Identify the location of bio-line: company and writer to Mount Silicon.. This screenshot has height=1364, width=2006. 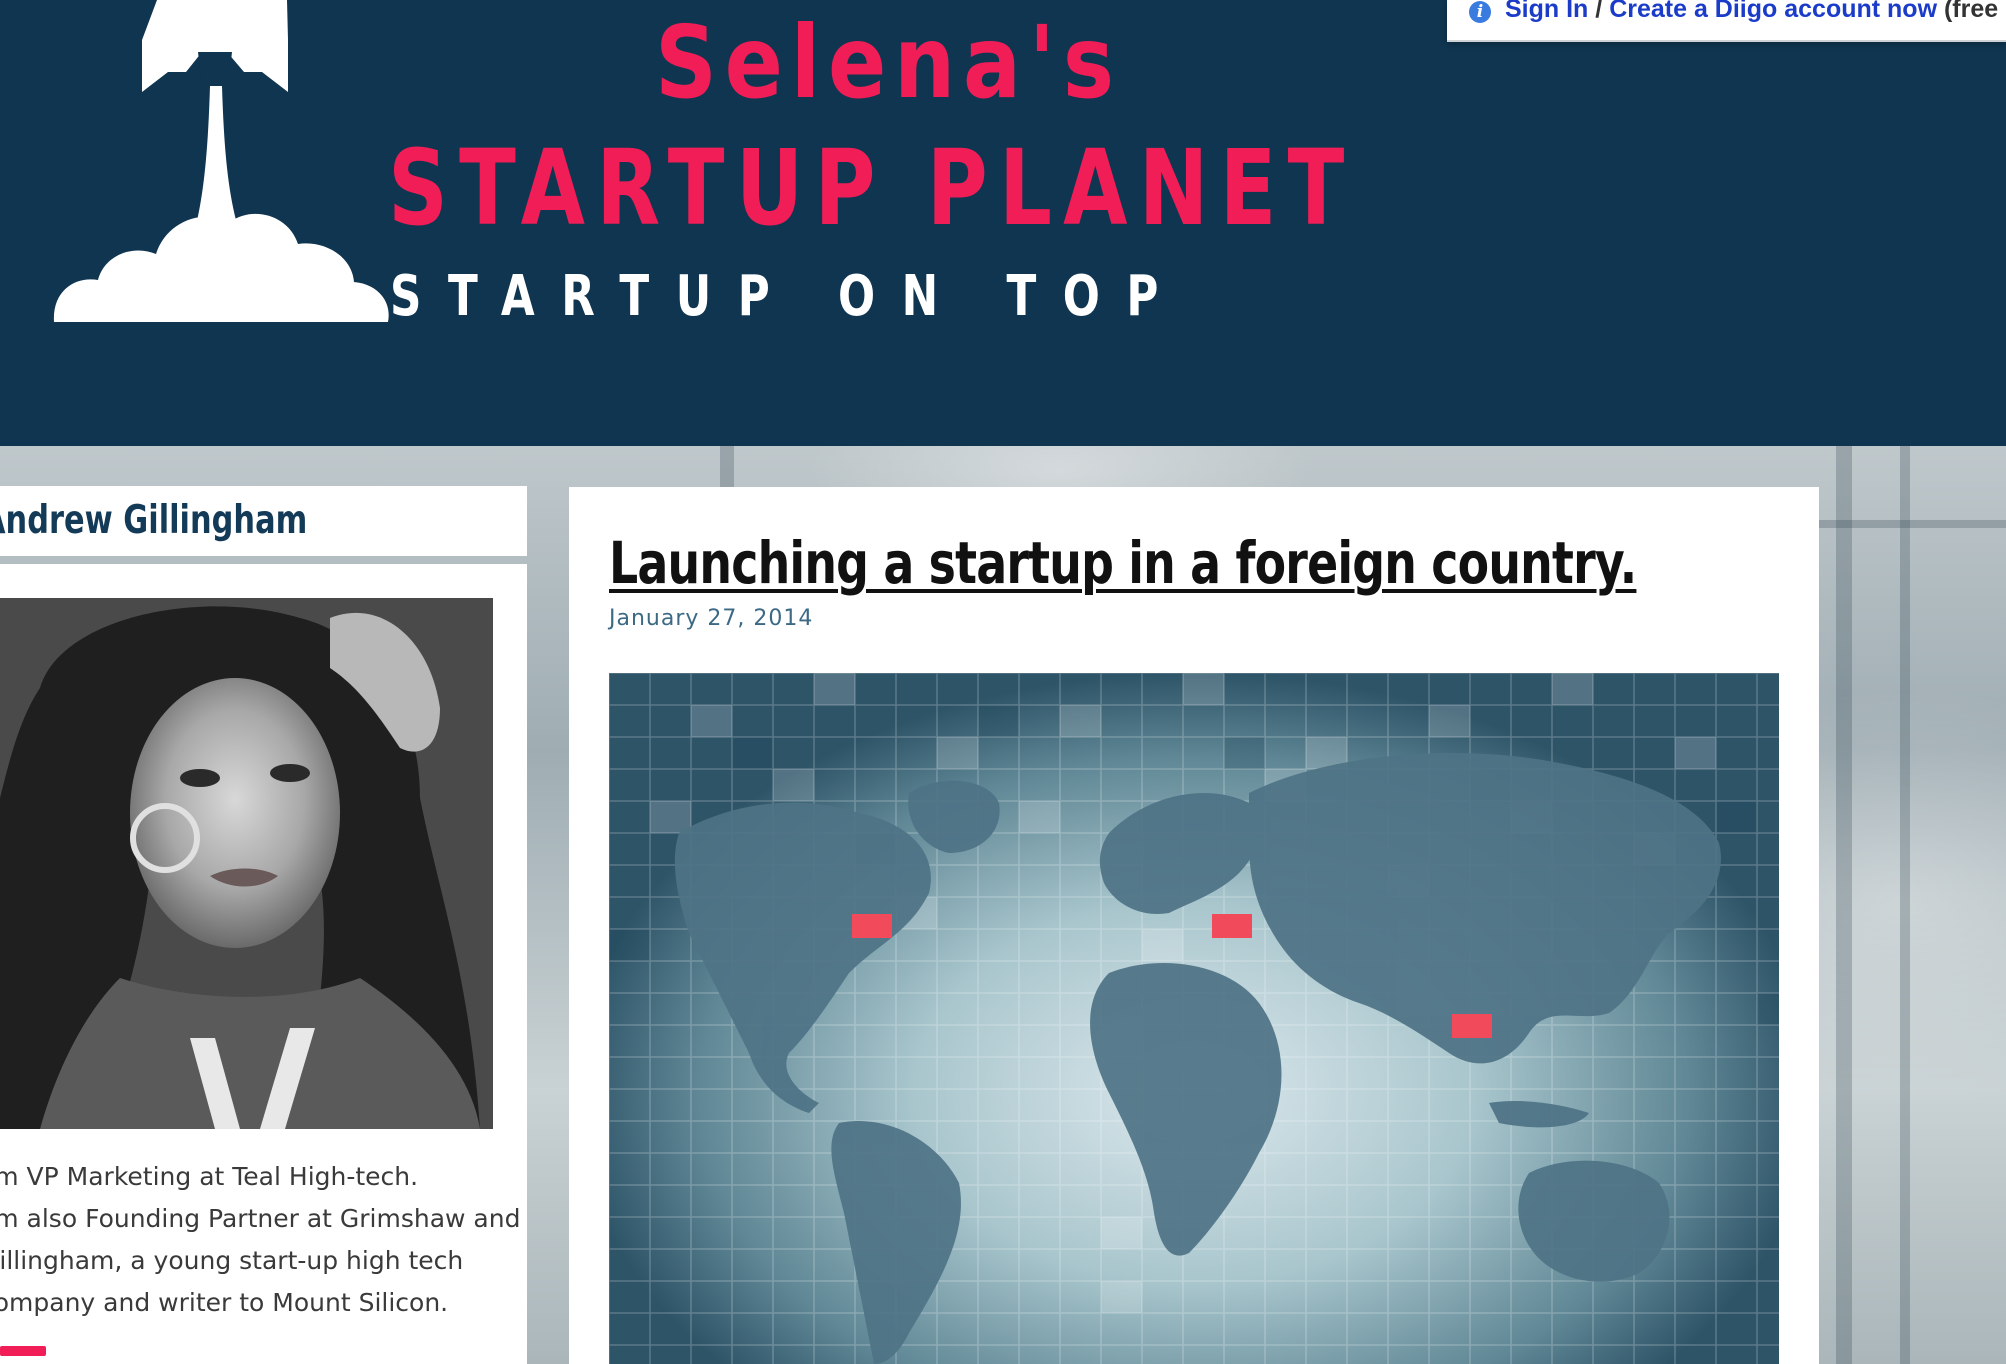
(224, 1302).